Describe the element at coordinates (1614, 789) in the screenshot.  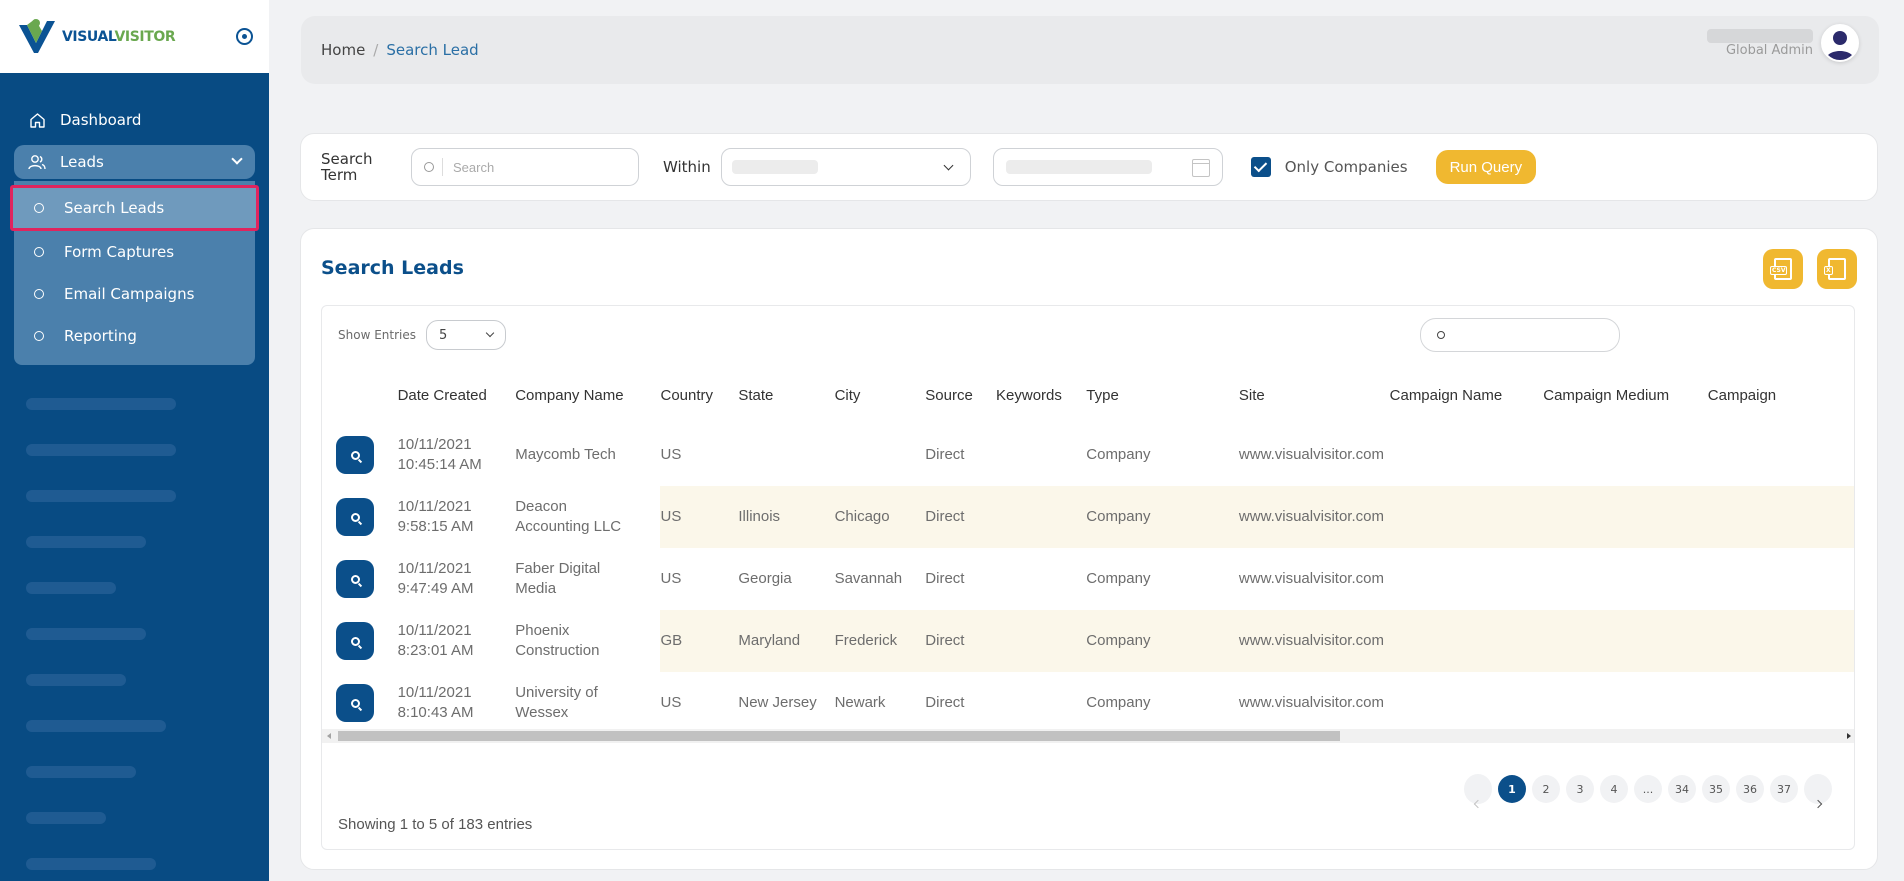
I see `page-button: 4` at that location.